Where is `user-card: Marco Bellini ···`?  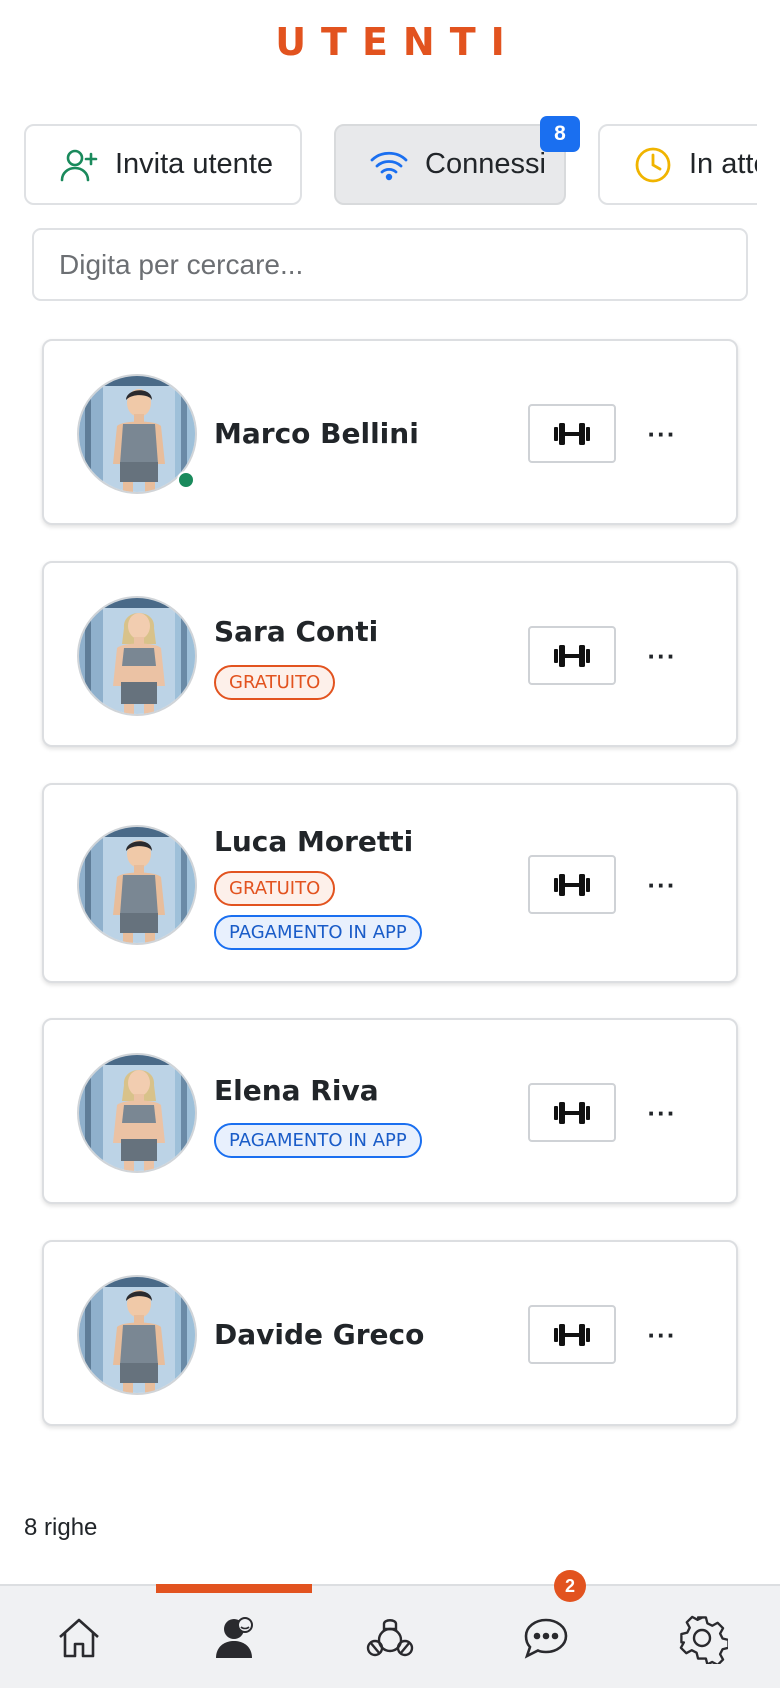 user-card: Marco Bellini ··· is located at coordinates (390, 432).